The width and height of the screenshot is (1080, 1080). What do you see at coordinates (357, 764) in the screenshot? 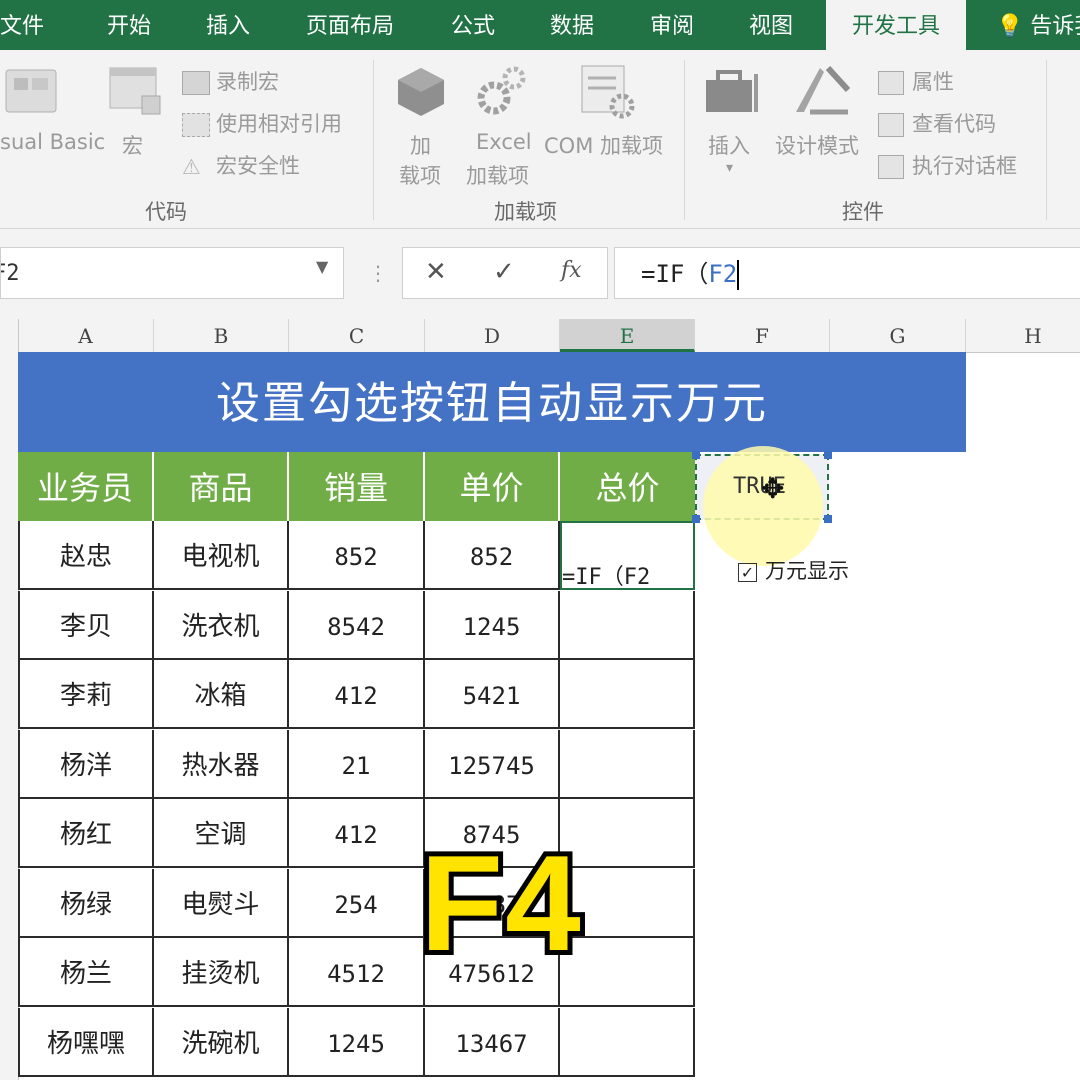
I see `table-cell: 21` at bounding box center [357, 764].